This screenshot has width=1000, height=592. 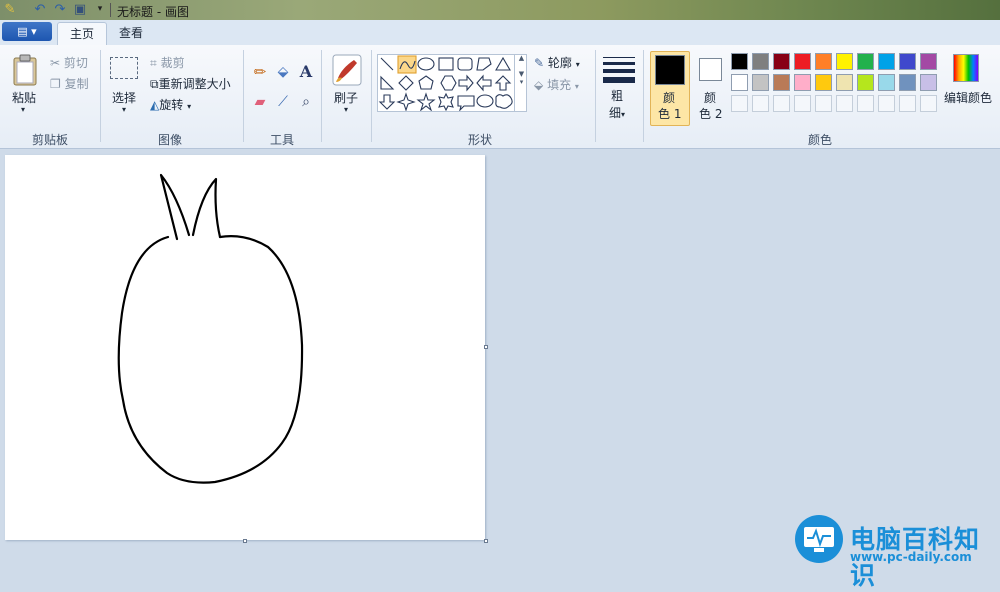 What do you see at coordinates (69, 83) in the screenshot?
I see `copy-button: ❐ 复制` at bounding box center [69, 83].